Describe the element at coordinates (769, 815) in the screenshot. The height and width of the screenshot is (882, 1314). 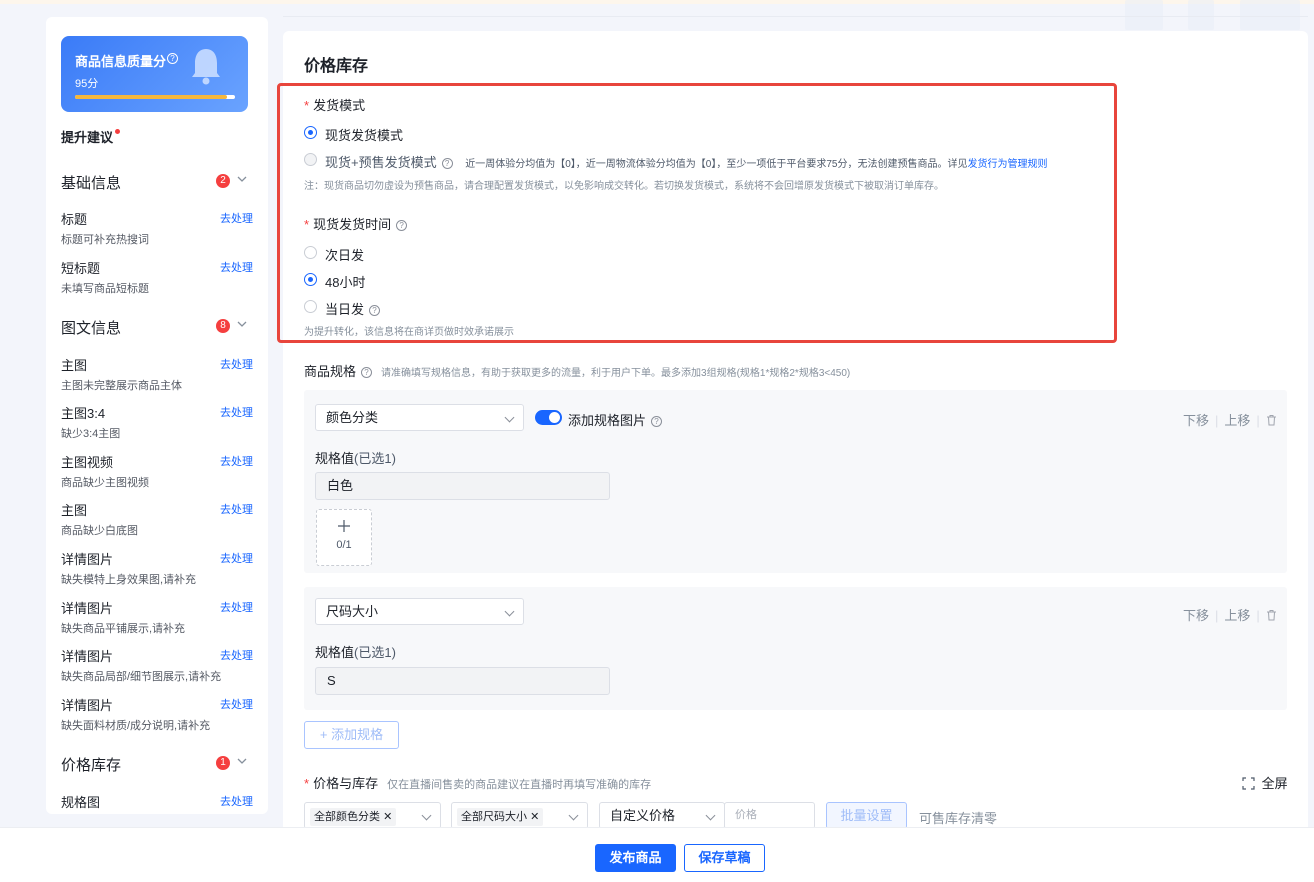
I see `price-input: 价格` at that location.